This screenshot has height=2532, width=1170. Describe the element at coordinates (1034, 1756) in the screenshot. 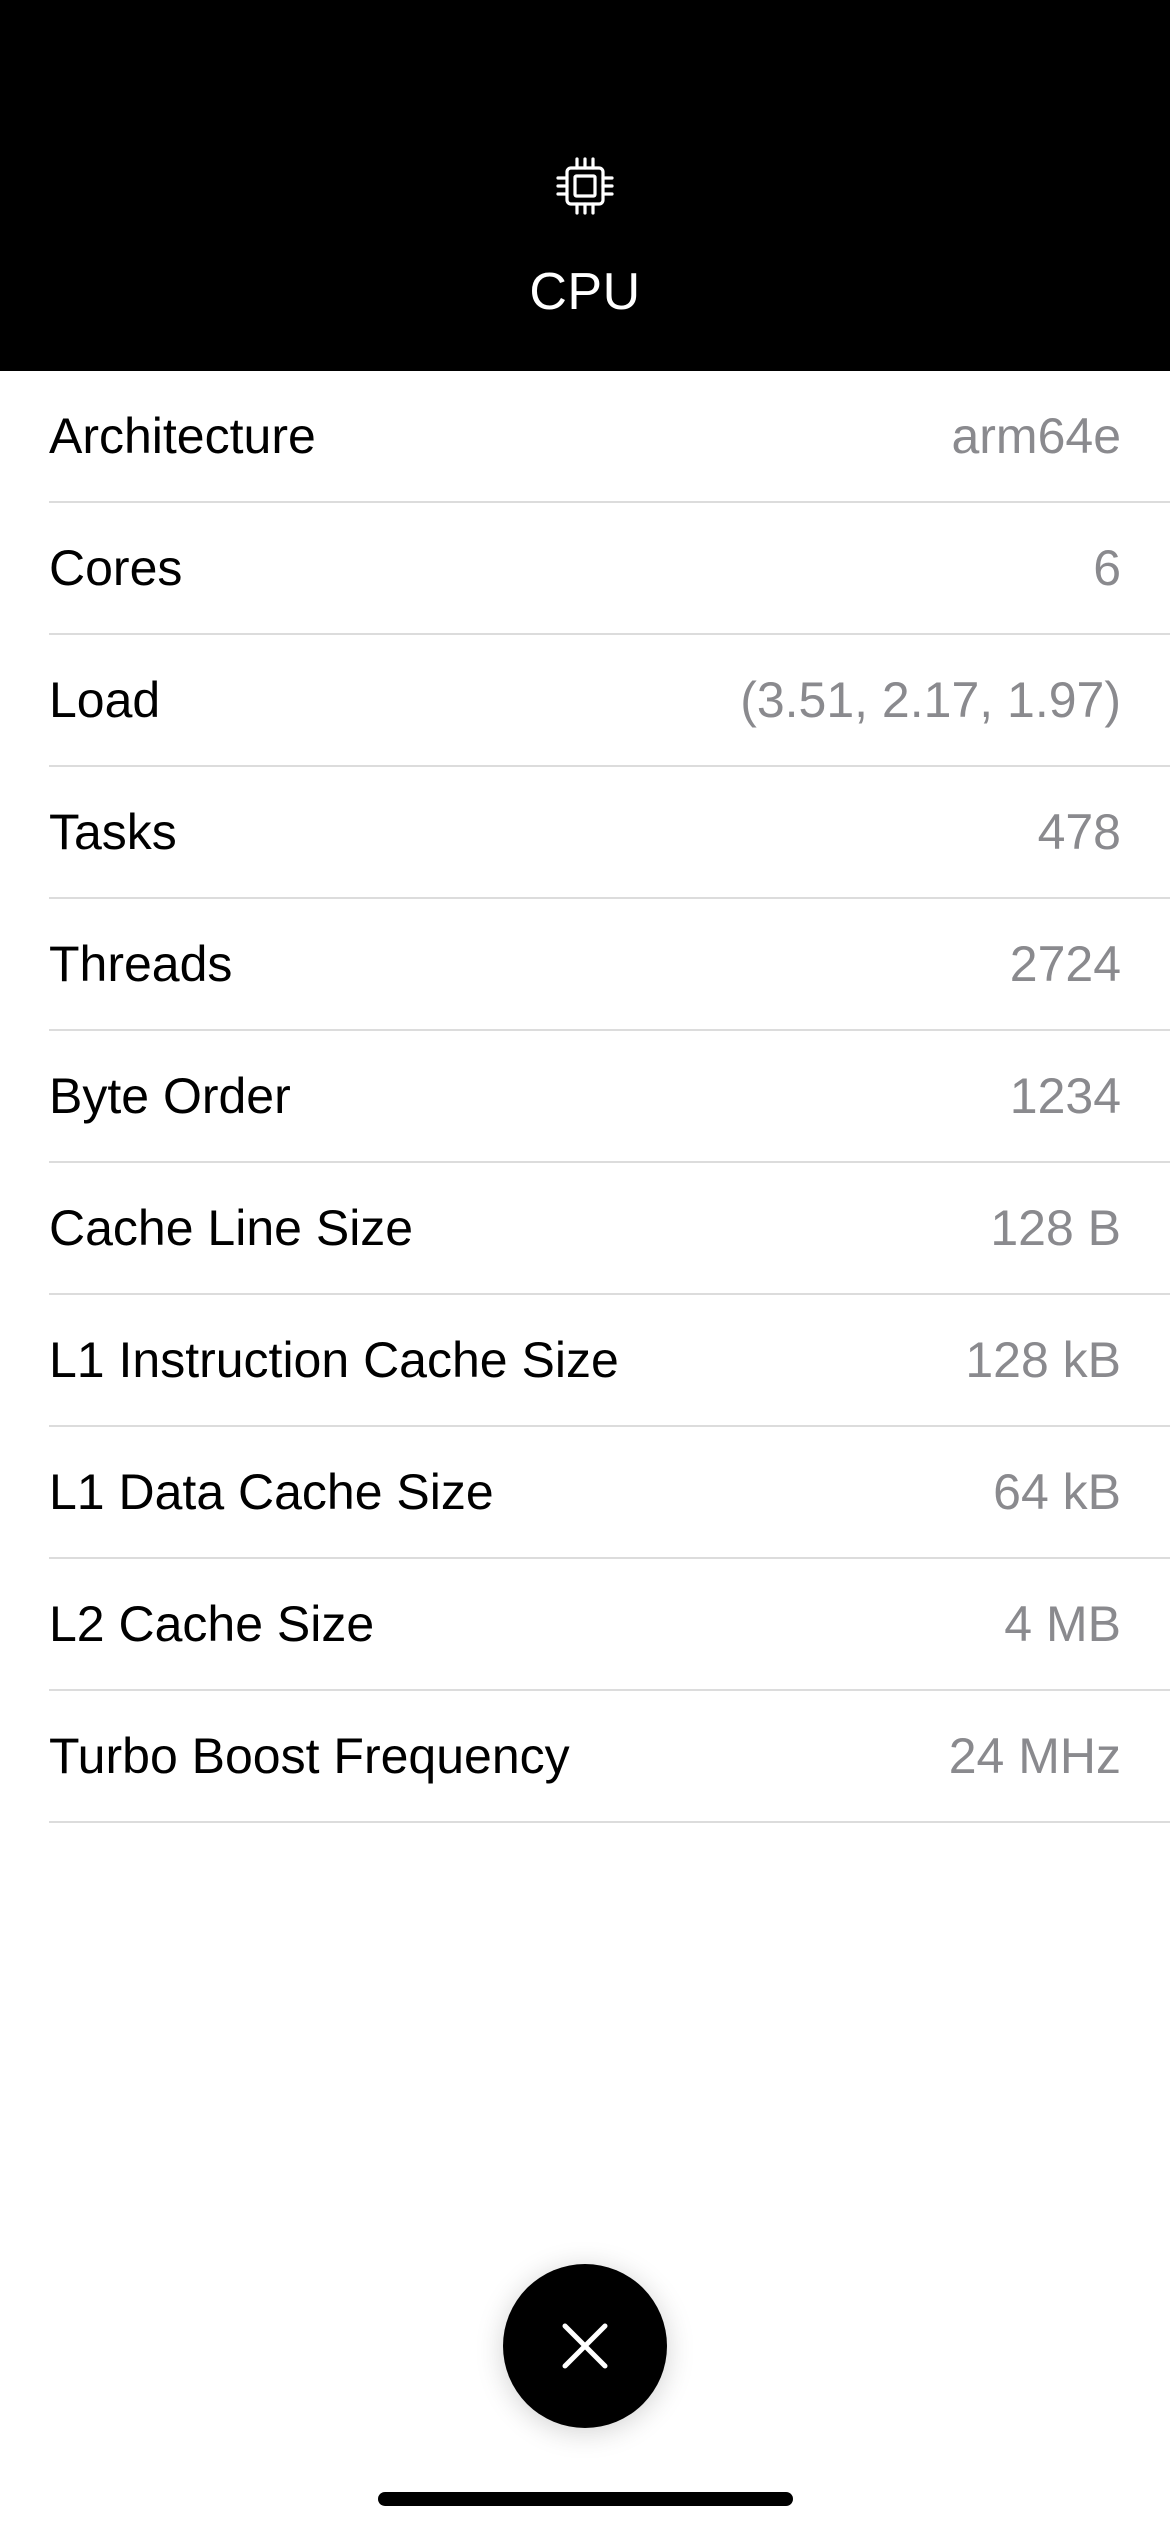

I see `row-value: 24 MHz` at that location.